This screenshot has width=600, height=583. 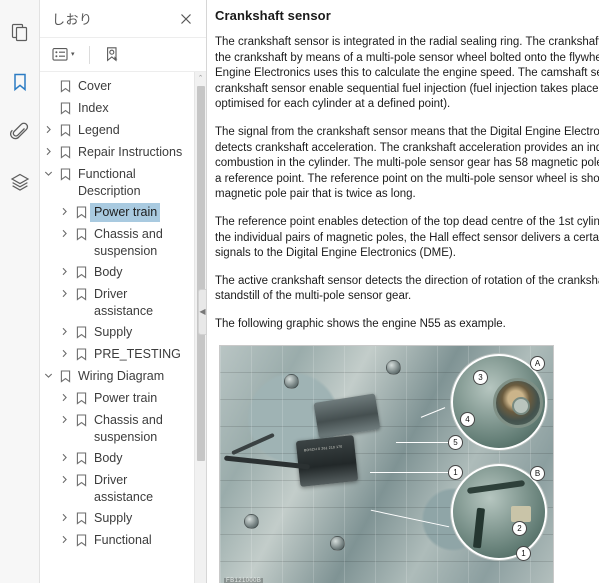 I want to click on panel-header: しおり, so click(x=123, y=19).